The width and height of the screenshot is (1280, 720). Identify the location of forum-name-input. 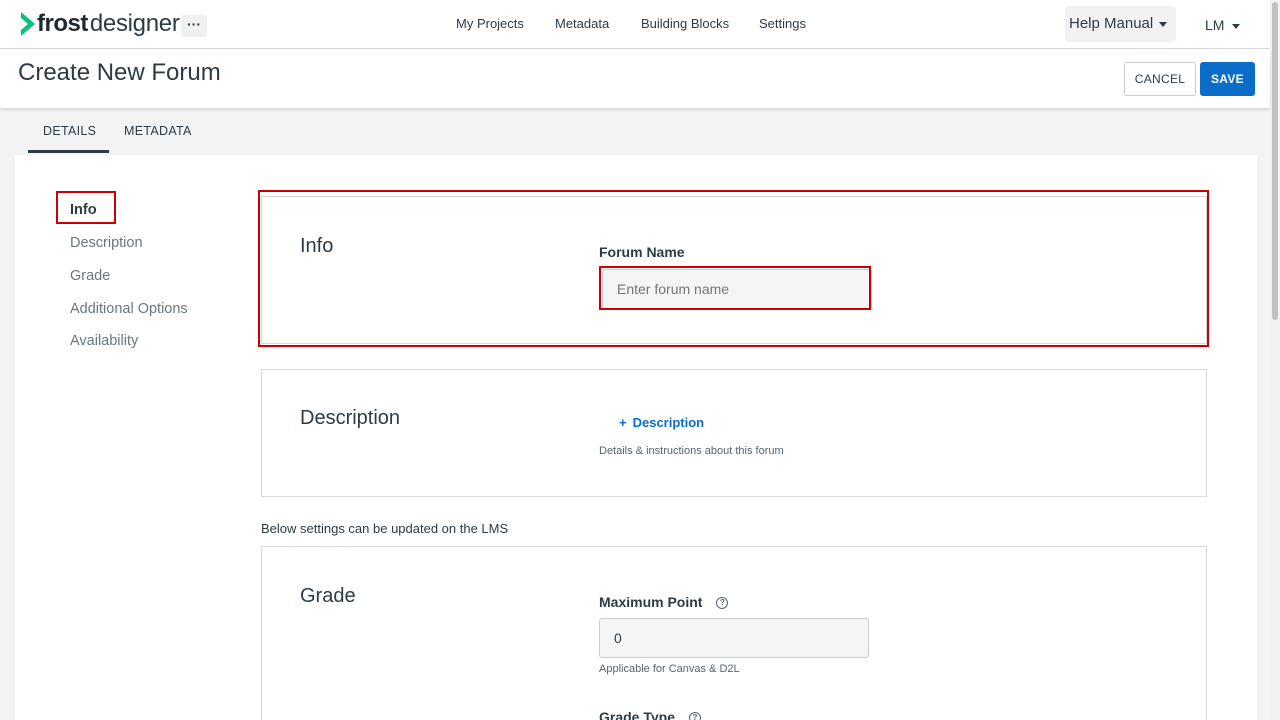
(737, 289).